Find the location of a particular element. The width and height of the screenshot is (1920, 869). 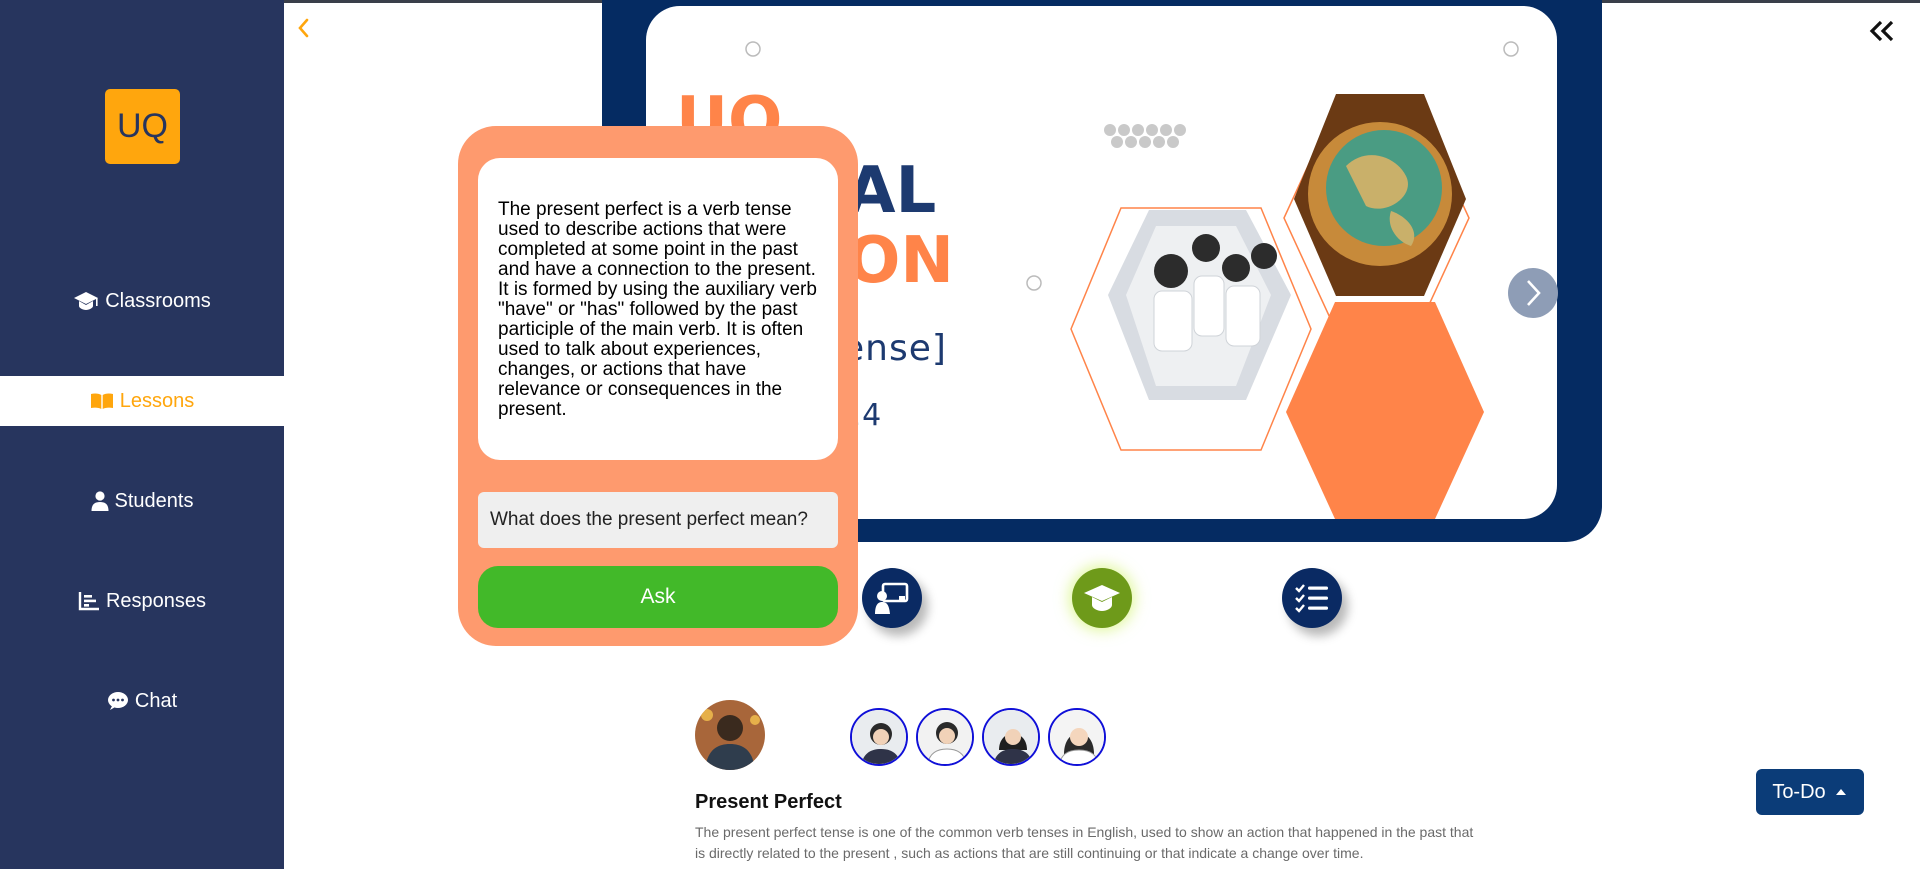

sidebar-item-chat: Chat is located at coordinates (142, 701).